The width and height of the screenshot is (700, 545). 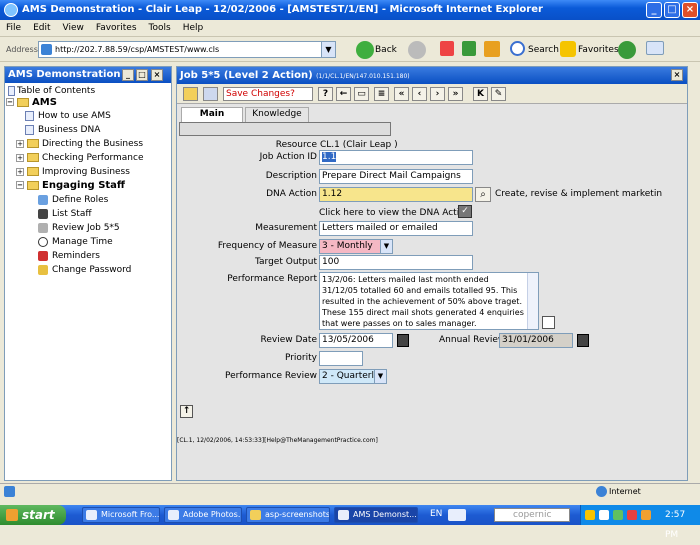 What do you see at coordinates (498, 94) in the screenshot?
I see `edit-icon: ✎` at bounding box center [498, 94].